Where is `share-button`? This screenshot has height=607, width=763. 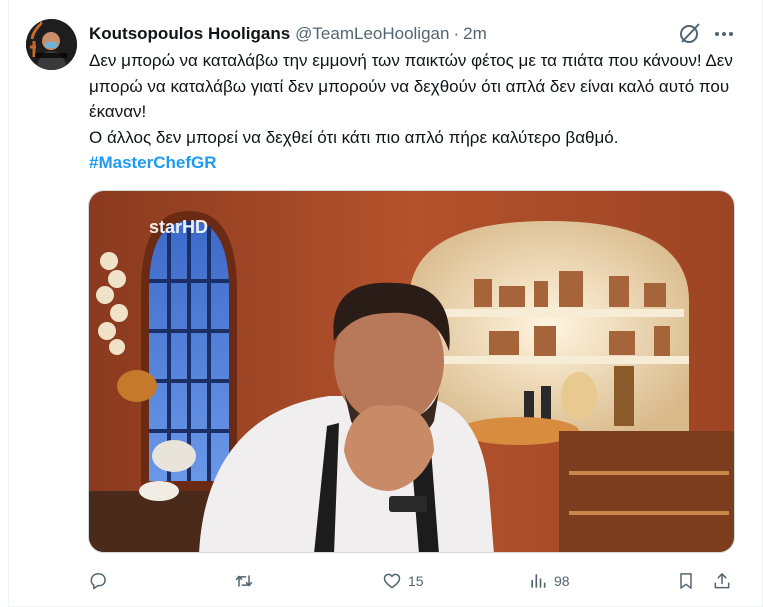
share-button is located at coordinates (722, 581).